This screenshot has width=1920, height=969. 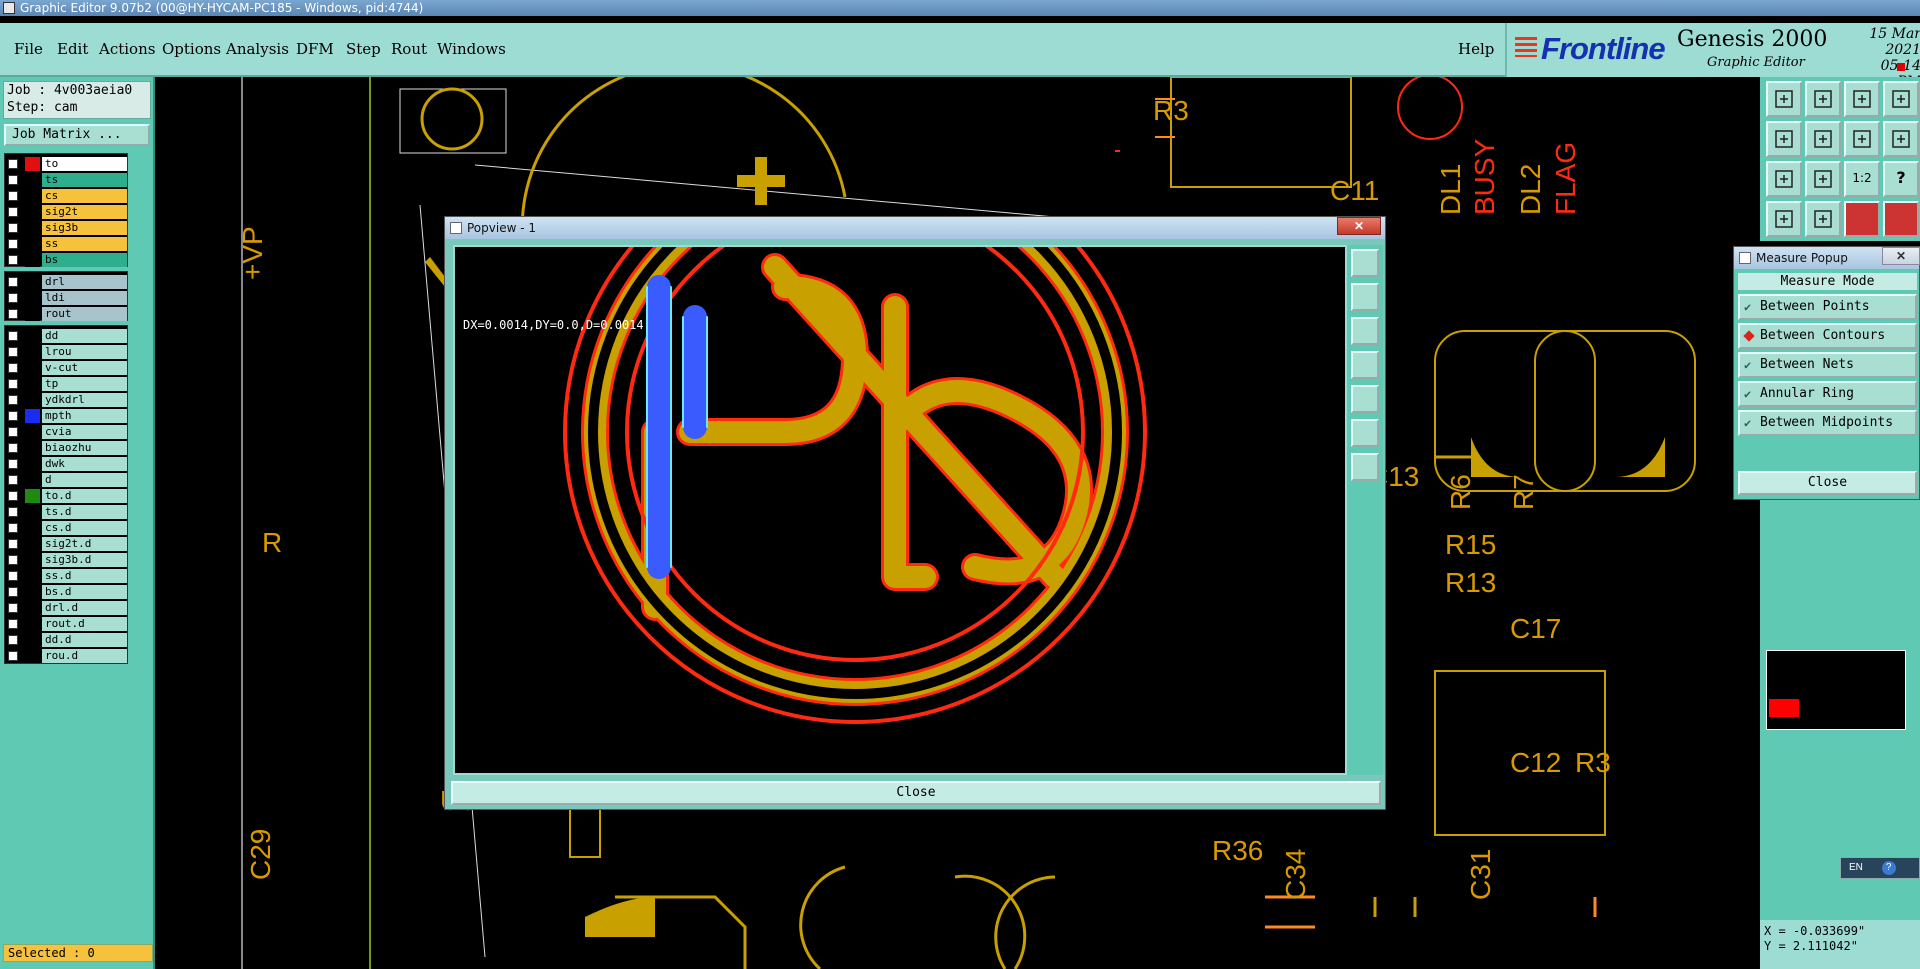 I want to click on popview-close-x-button: ✕, so click(x=1359, y=226).